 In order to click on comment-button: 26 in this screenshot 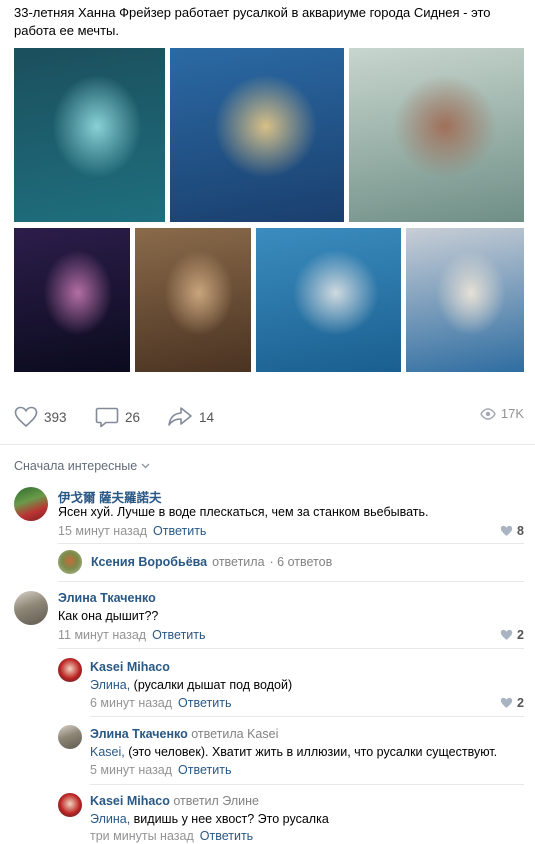, I will do `click(117, 417)`.